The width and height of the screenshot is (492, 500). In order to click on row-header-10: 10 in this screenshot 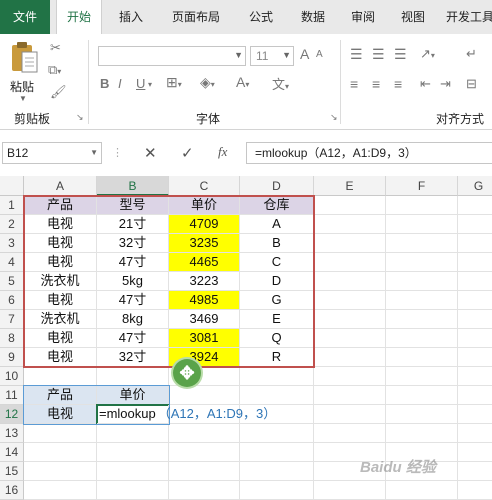, I will do `click(12, 376)`.